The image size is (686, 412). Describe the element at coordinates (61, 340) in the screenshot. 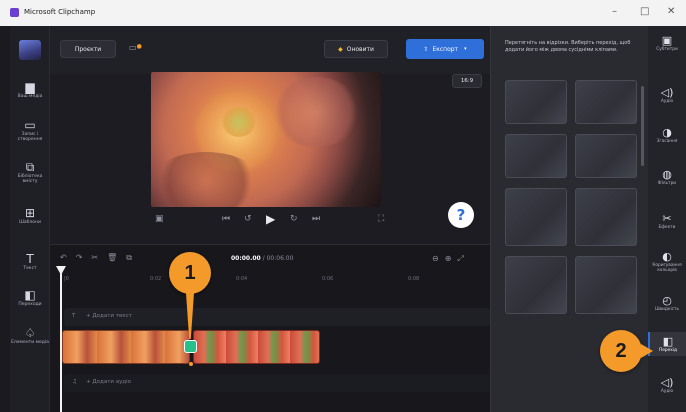

I see `playhead` at that location.